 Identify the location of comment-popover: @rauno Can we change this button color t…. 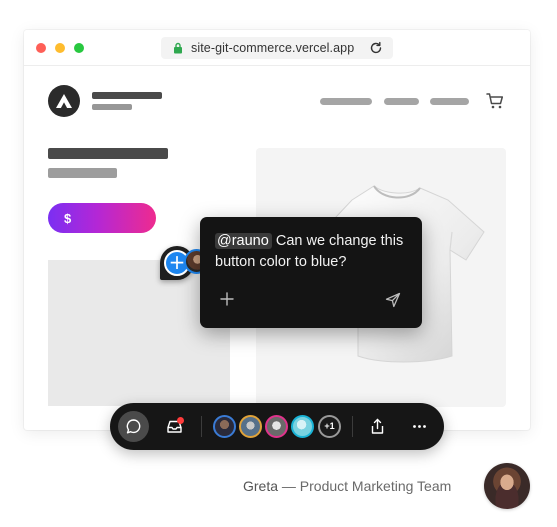
(311, 272).